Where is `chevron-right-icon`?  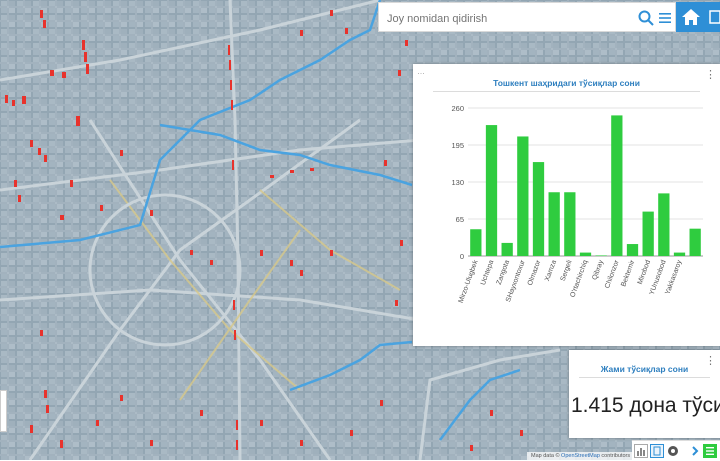
chevron-right-icon is located at coordinates (695, 451).